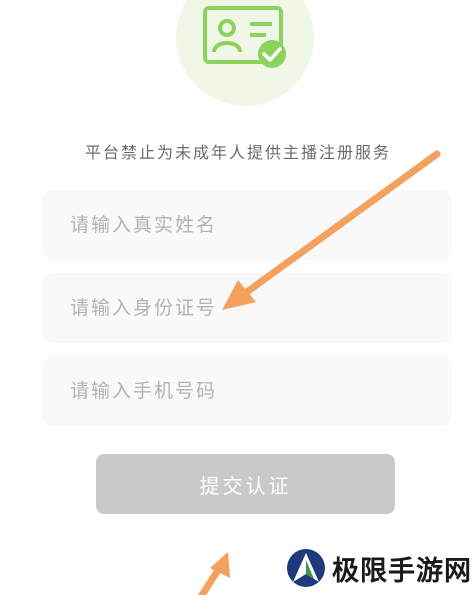  Describe the element at coordinates (247, 308) in the screenshot. I see `id-number-input` at that location.